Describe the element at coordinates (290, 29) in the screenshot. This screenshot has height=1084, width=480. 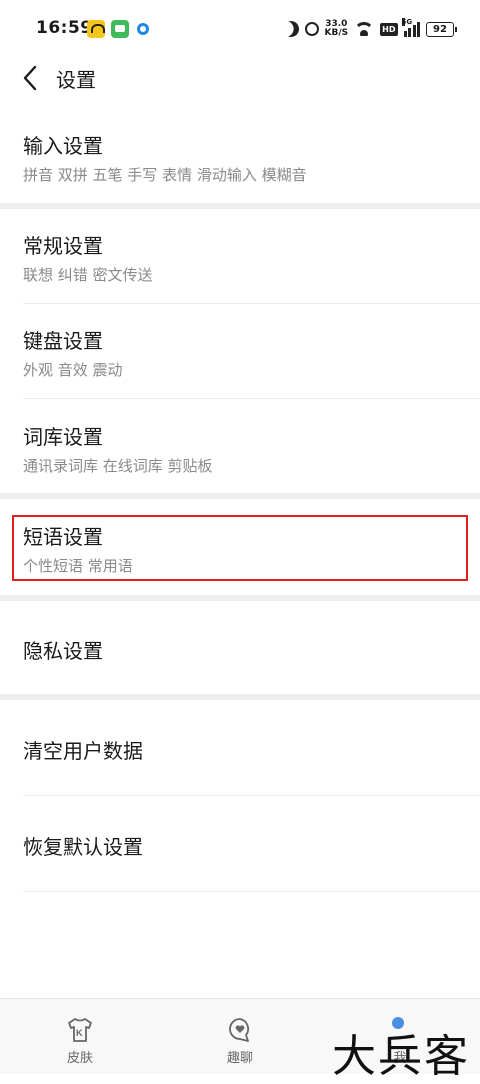
I see `do-not-disturb-icon` at that location.